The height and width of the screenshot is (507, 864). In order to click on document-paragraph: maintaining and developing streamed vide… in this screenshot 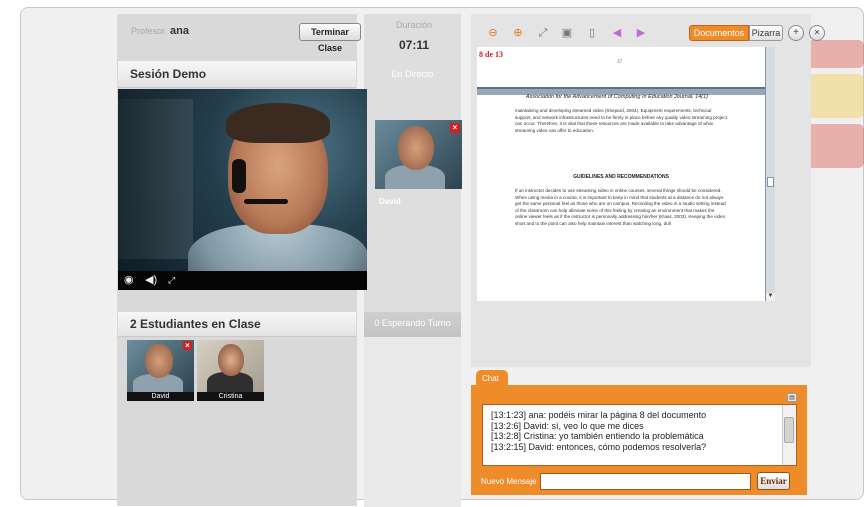, I will do `click(621, 120)`.